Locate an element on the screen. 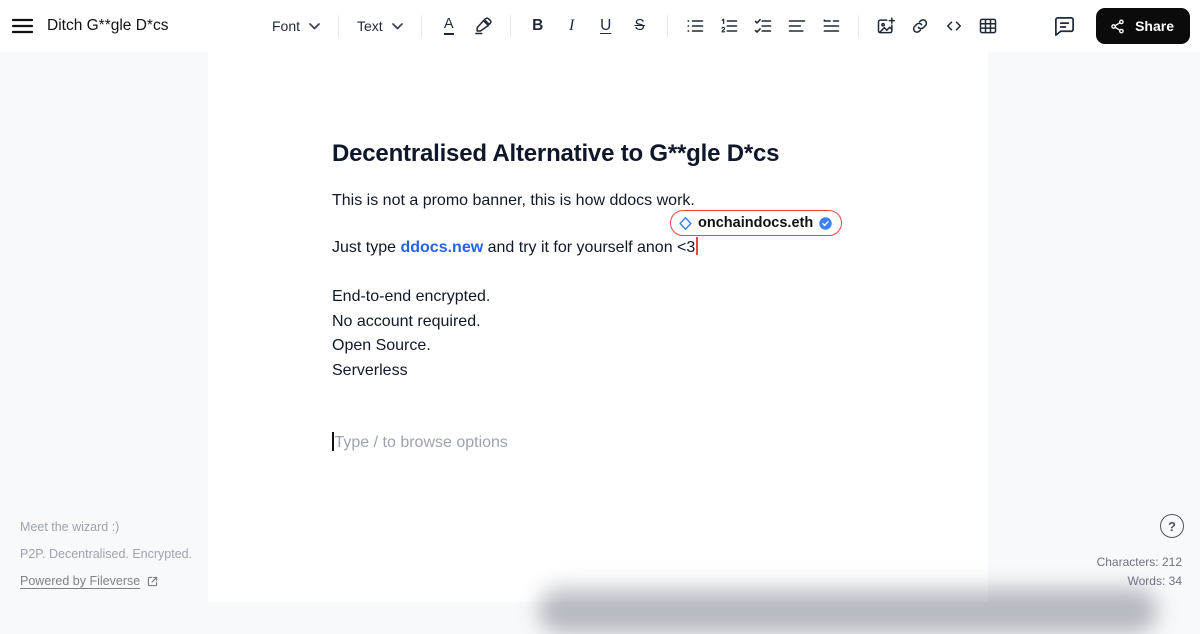  ordered-list-icon is located at coordinates (729, 26).